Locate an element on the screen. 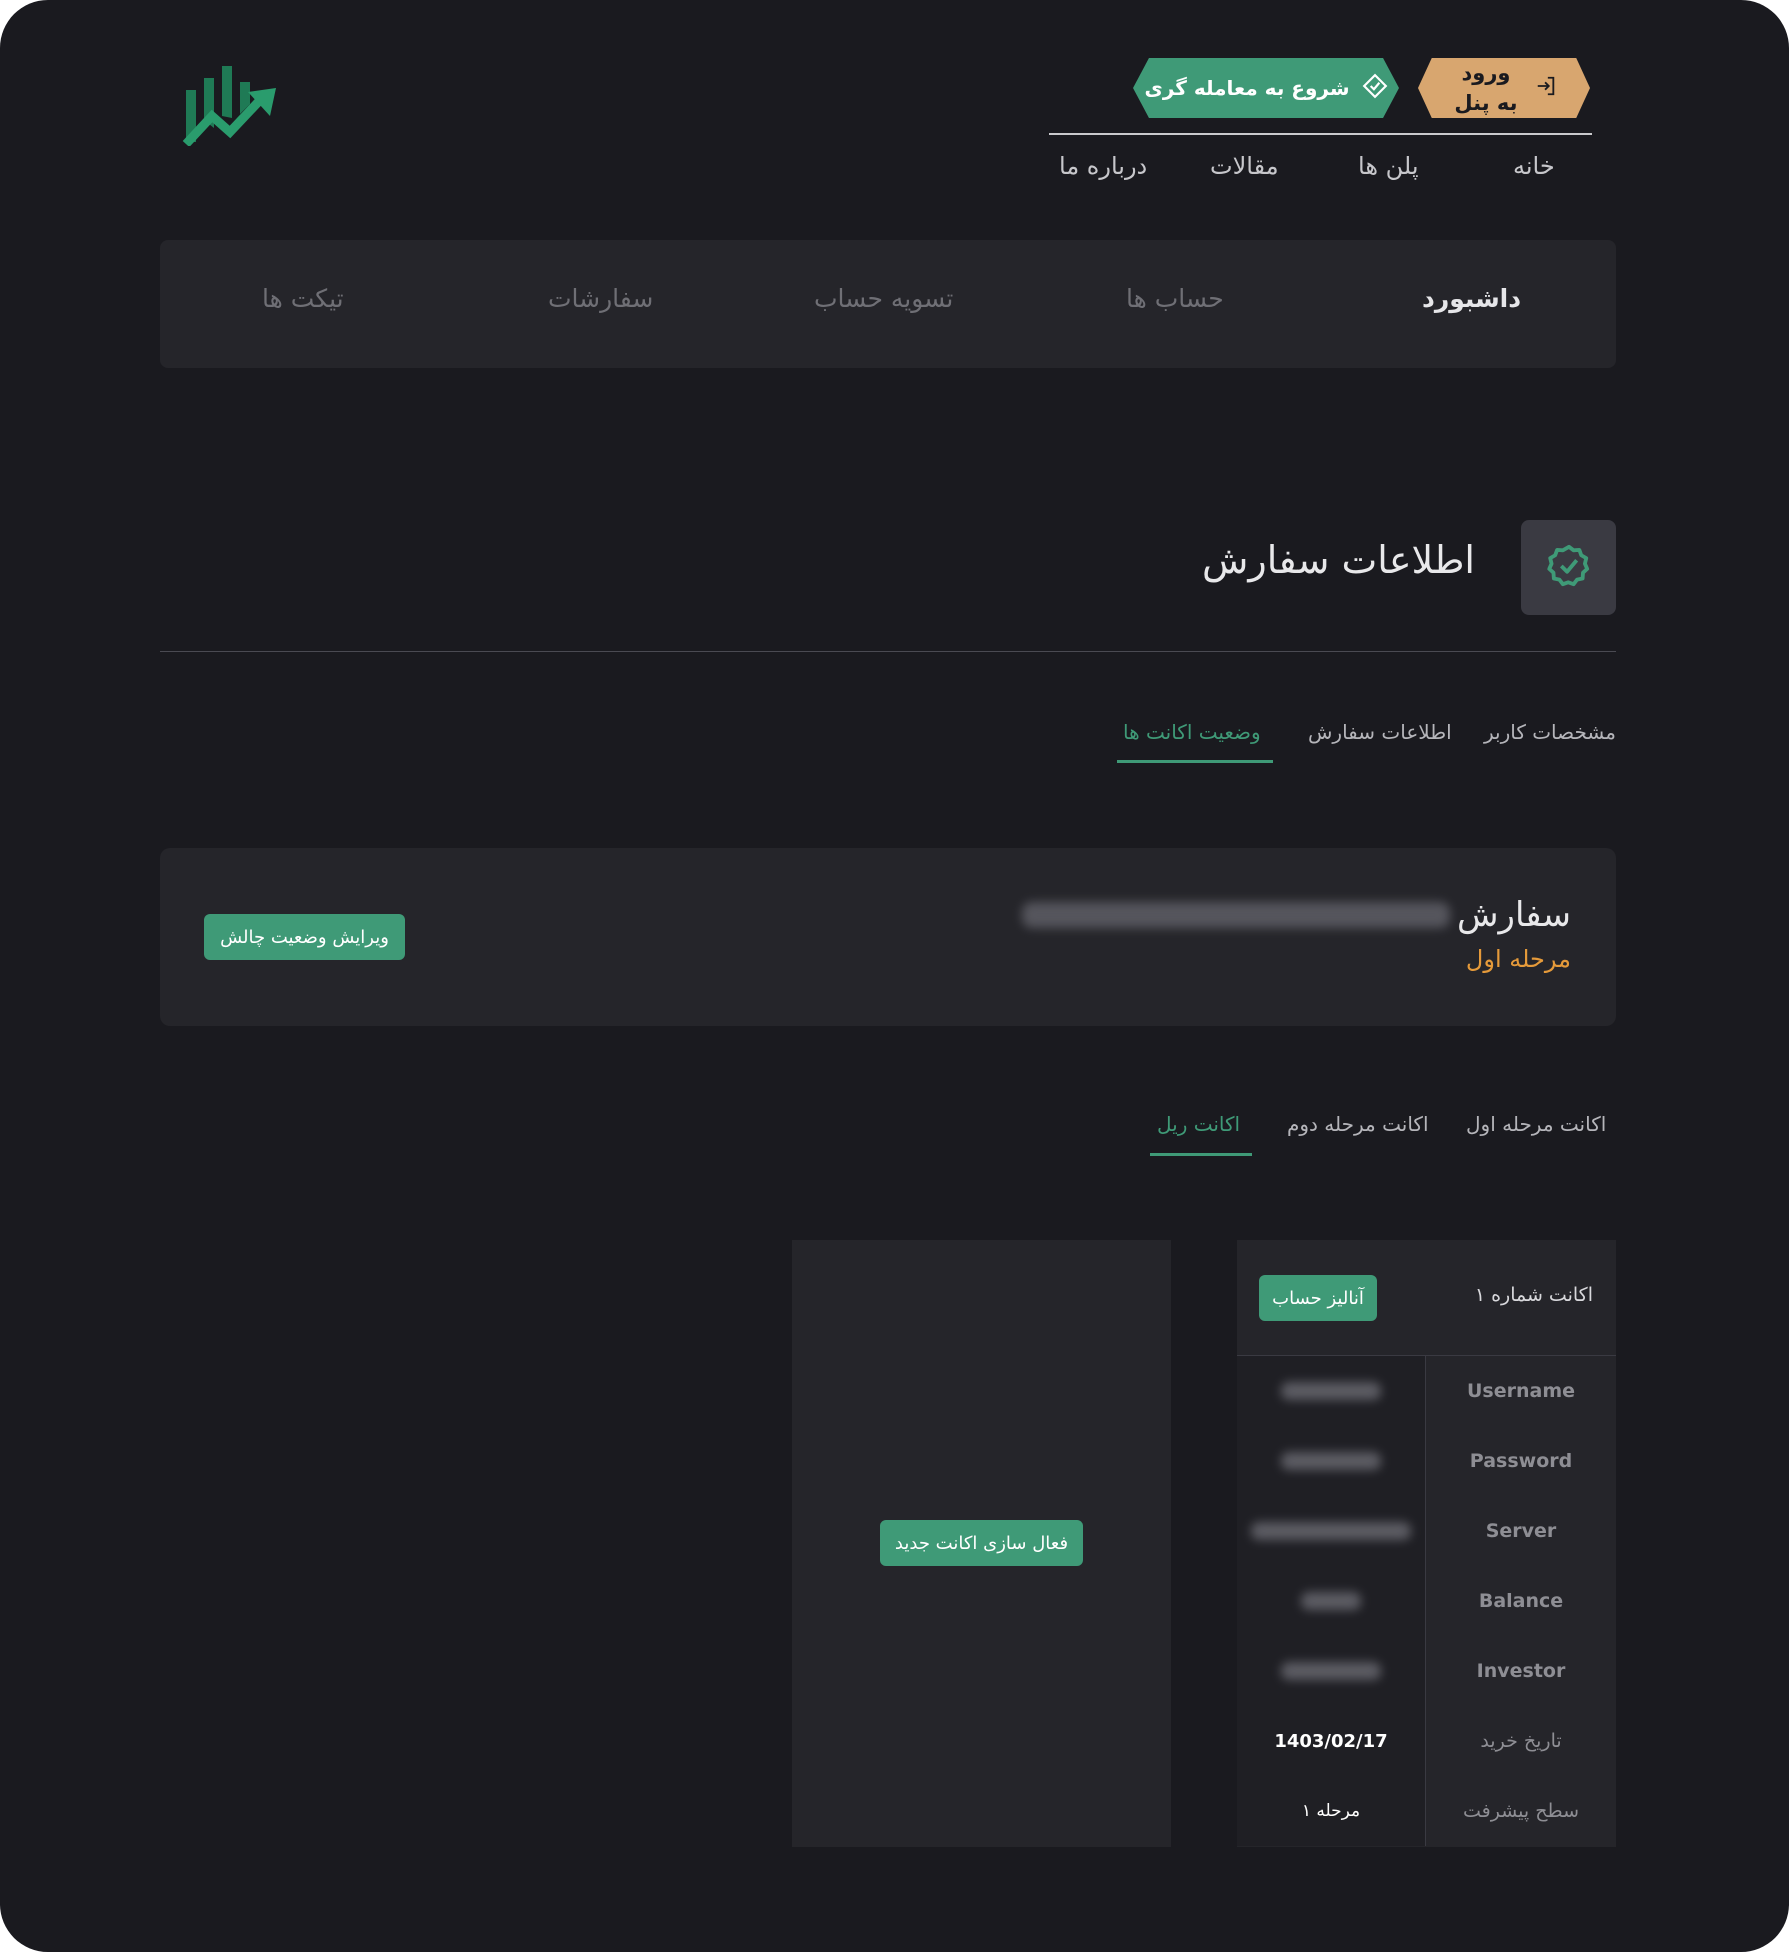  password-redacted is located at coordinates (1331, 1461).